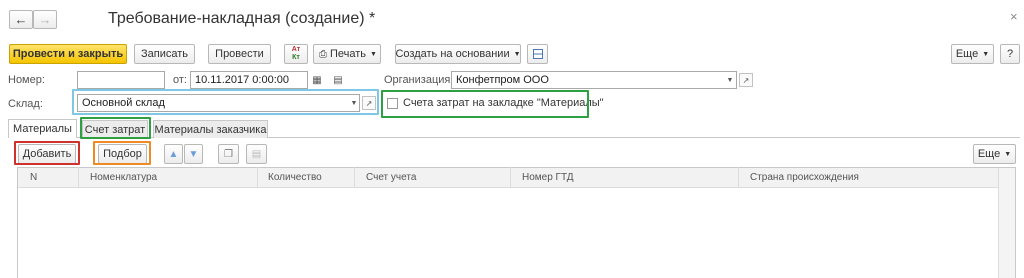 The height and width of the screenshot is (278, 1024). Describe the element at coordinates (210, 129) in the screenshot. I see `tab-customer-materials: Материалы заказчика` at that location.